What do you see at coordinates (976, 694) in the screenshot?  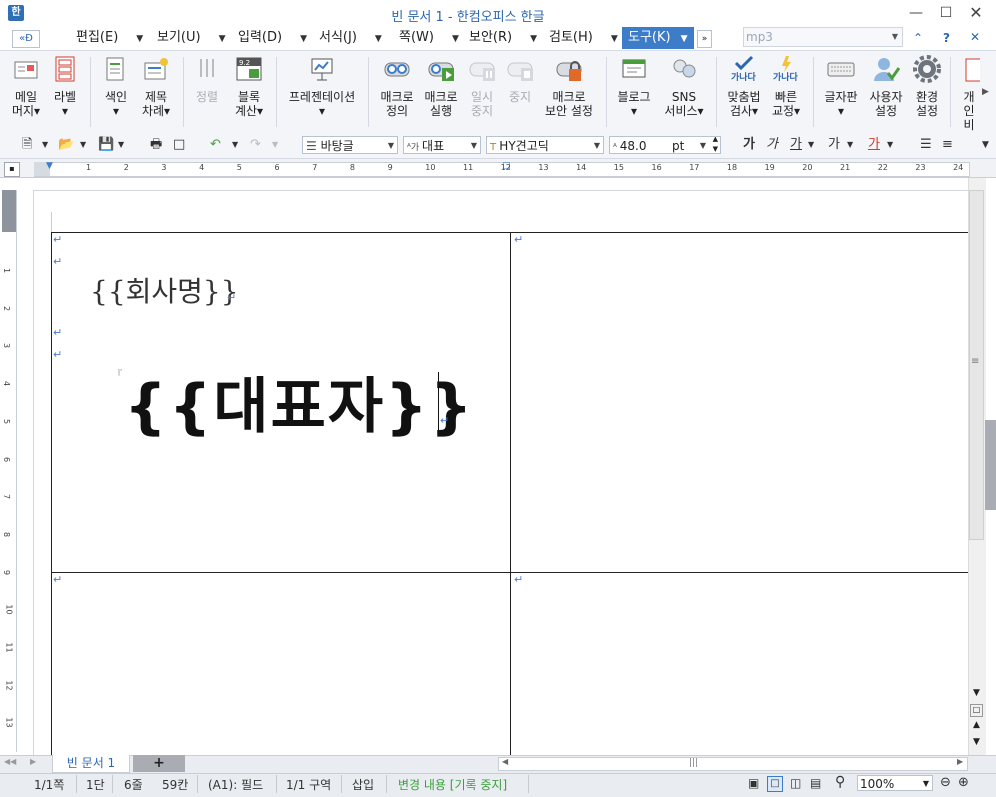 I see `scroll-down-icon: ▼` at bounding box center [976, 694].